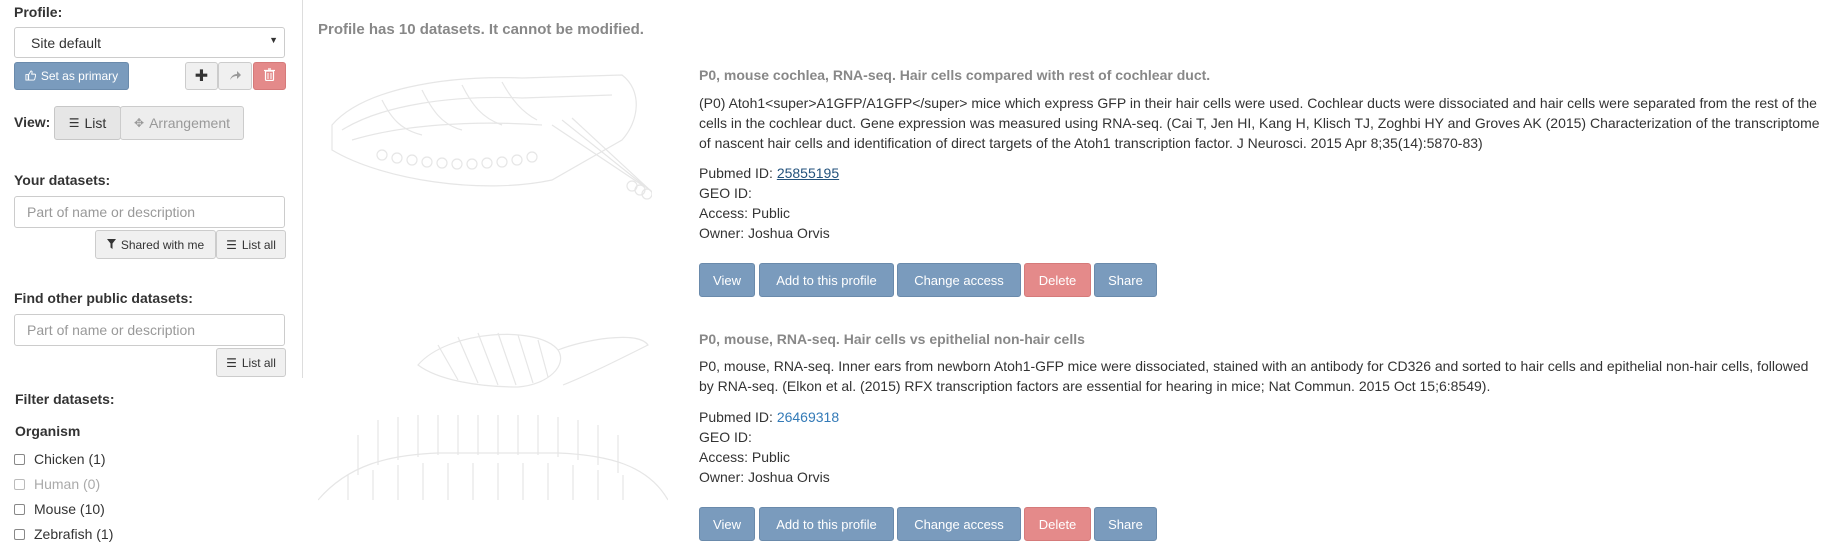  I want to click on filter-icon, so click(111, 244).